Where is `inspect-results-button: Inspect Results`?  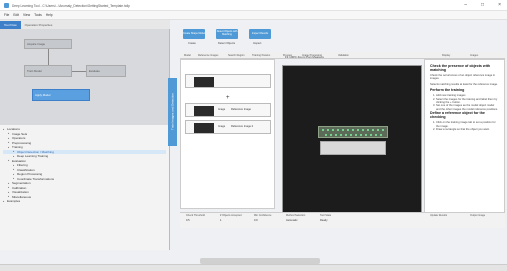 inspect-results-button: Inspect Results is located at coordinates (260, 34).